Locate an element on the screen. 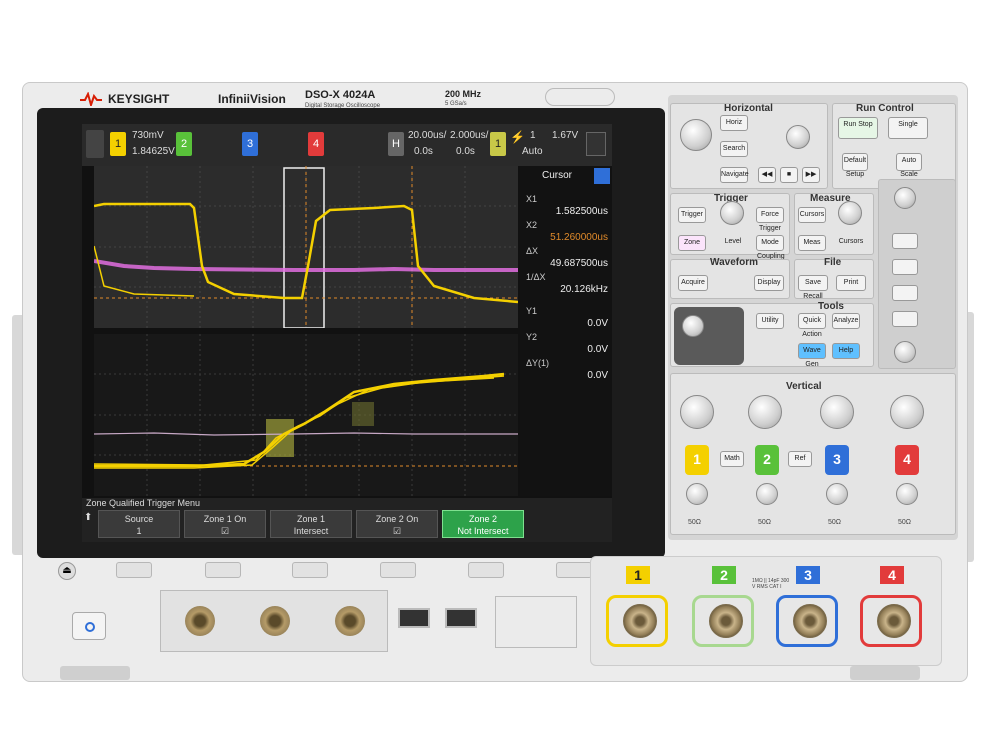 This screenshot has width=1000, height=750. ch4-bnc-input is located at coordinates (891, 621).